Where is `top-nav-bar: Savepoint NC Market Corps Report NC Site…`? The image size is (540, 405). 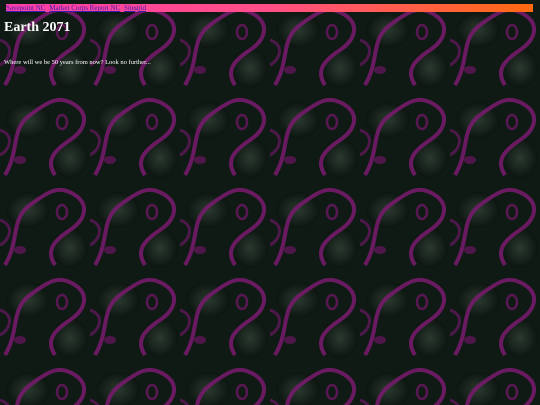 top-nav-bar: Savepoint NC Market Corps Report NC Site… is located at coordinates (269, 8).